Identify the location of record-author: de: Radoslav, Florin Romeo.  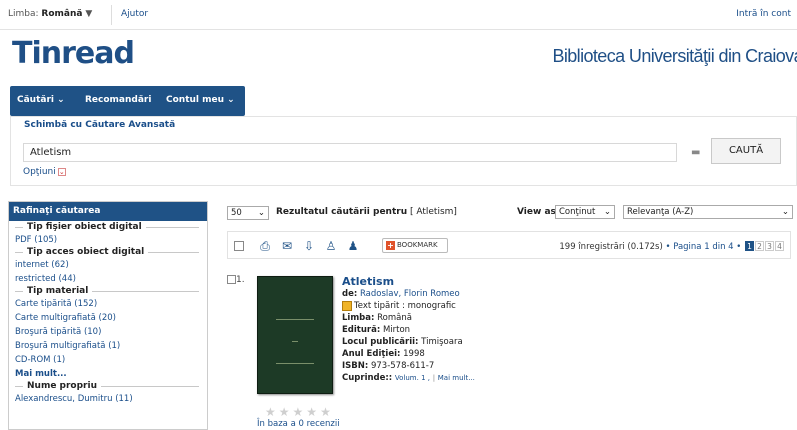
(401, 294).